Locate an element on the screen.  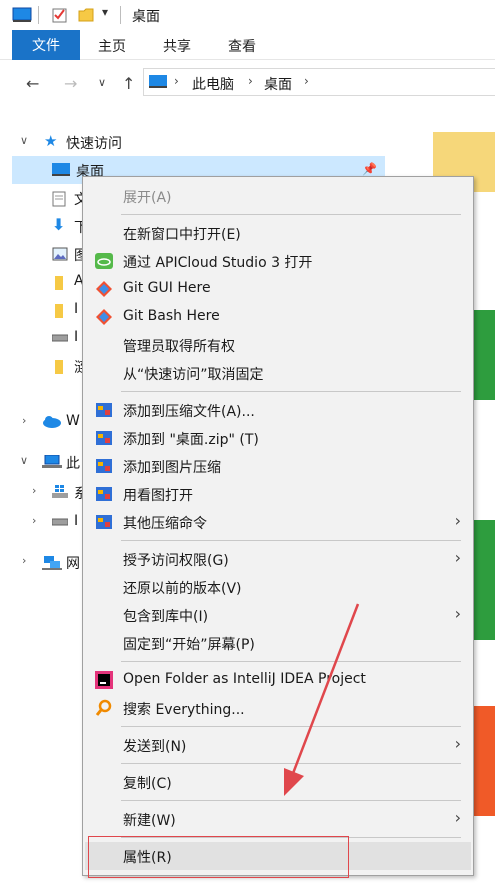
window-title: 桌面 is located at coordinates (146, 17).